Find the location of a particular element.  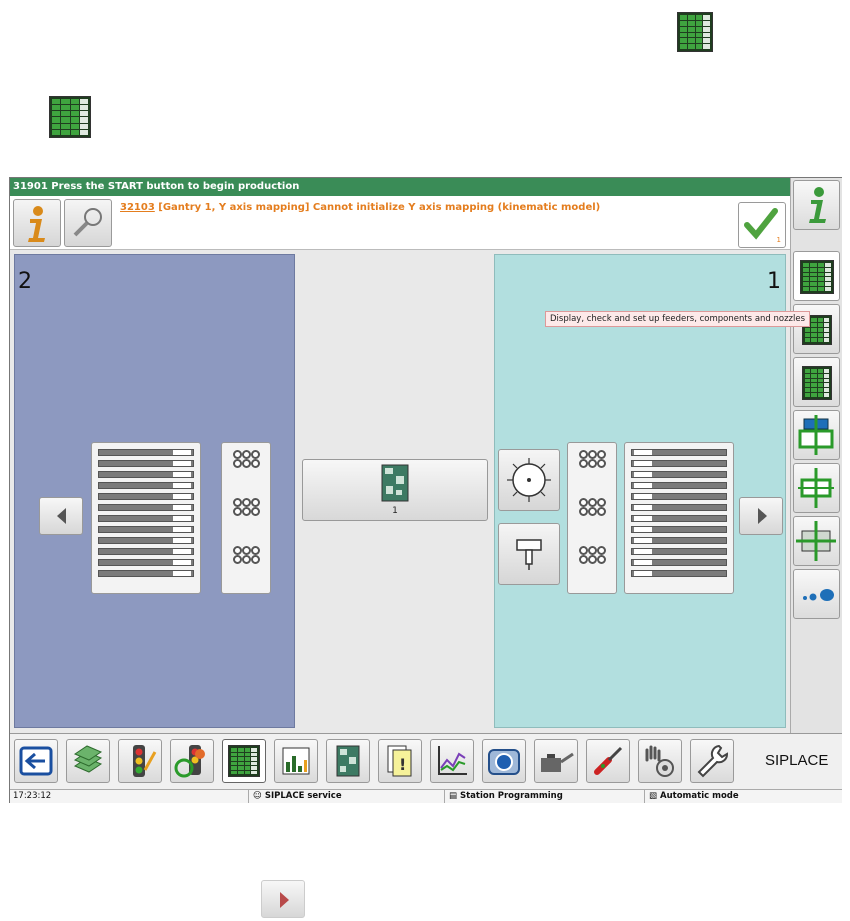

error-code-link: 32103 is located at coordinates (137, 207).